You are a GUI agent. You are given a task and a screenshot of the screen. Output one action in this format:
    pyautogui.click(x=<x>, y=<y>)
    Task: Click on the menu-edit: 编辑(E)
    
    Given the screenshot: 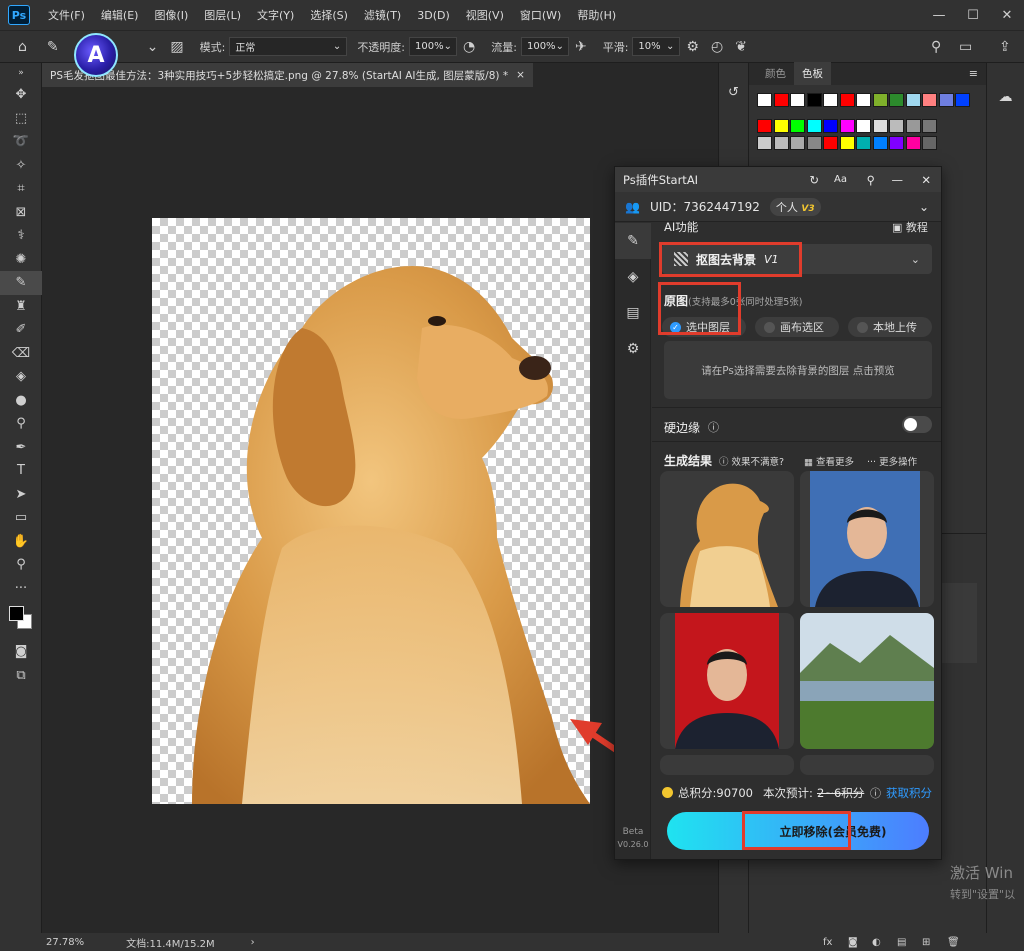 What is the action you would take?
    pyautogui.click(x=120, y=15)
    